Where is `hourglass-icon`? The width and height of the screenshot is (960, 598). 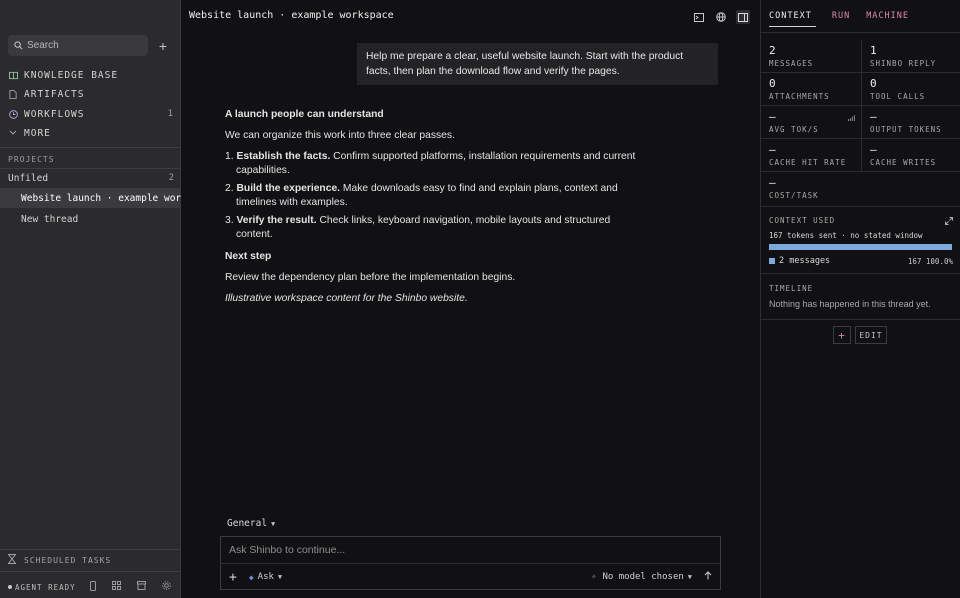 hourglass-icon is located at coordinates (12, 560).